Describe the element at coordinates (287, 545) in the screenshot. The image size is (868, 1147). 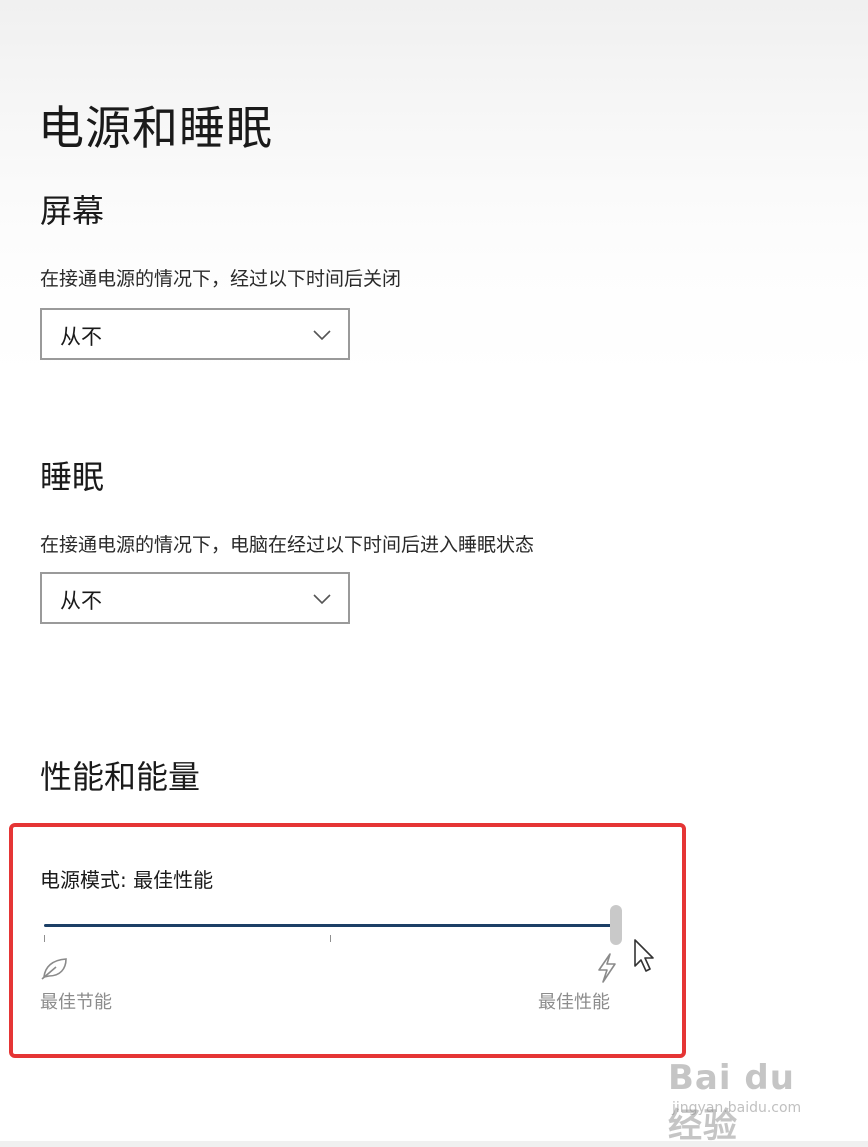
I see `sleep-description: 在接通电源的情况下，电脑在经过以下时间后进入睡眠状态` at that location.